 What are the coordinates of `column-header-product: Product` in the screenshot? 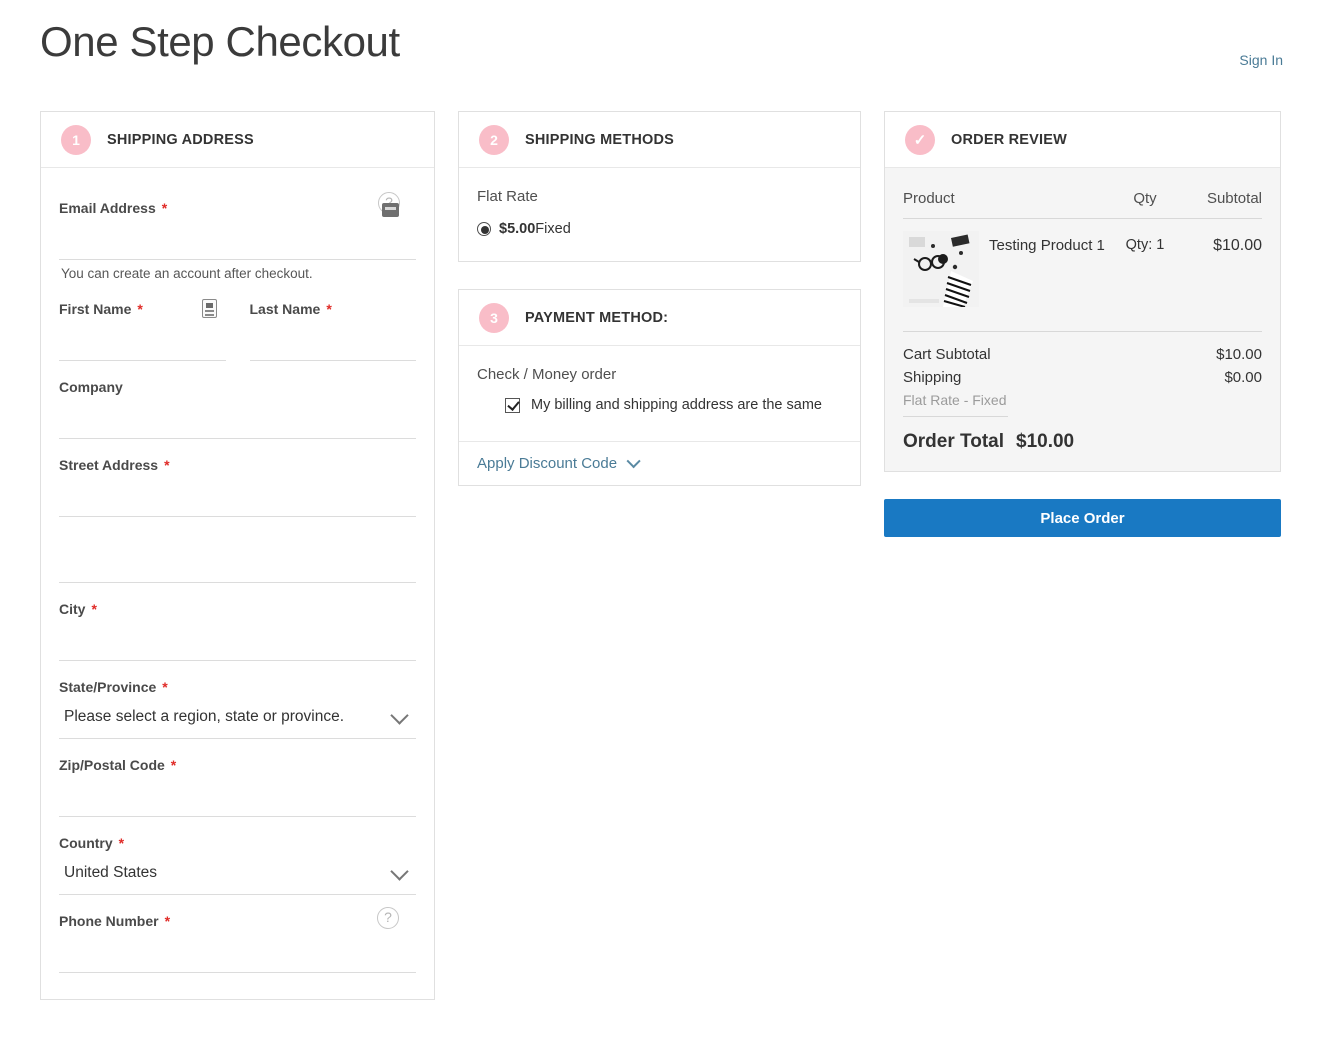 It's located at (929, 198).